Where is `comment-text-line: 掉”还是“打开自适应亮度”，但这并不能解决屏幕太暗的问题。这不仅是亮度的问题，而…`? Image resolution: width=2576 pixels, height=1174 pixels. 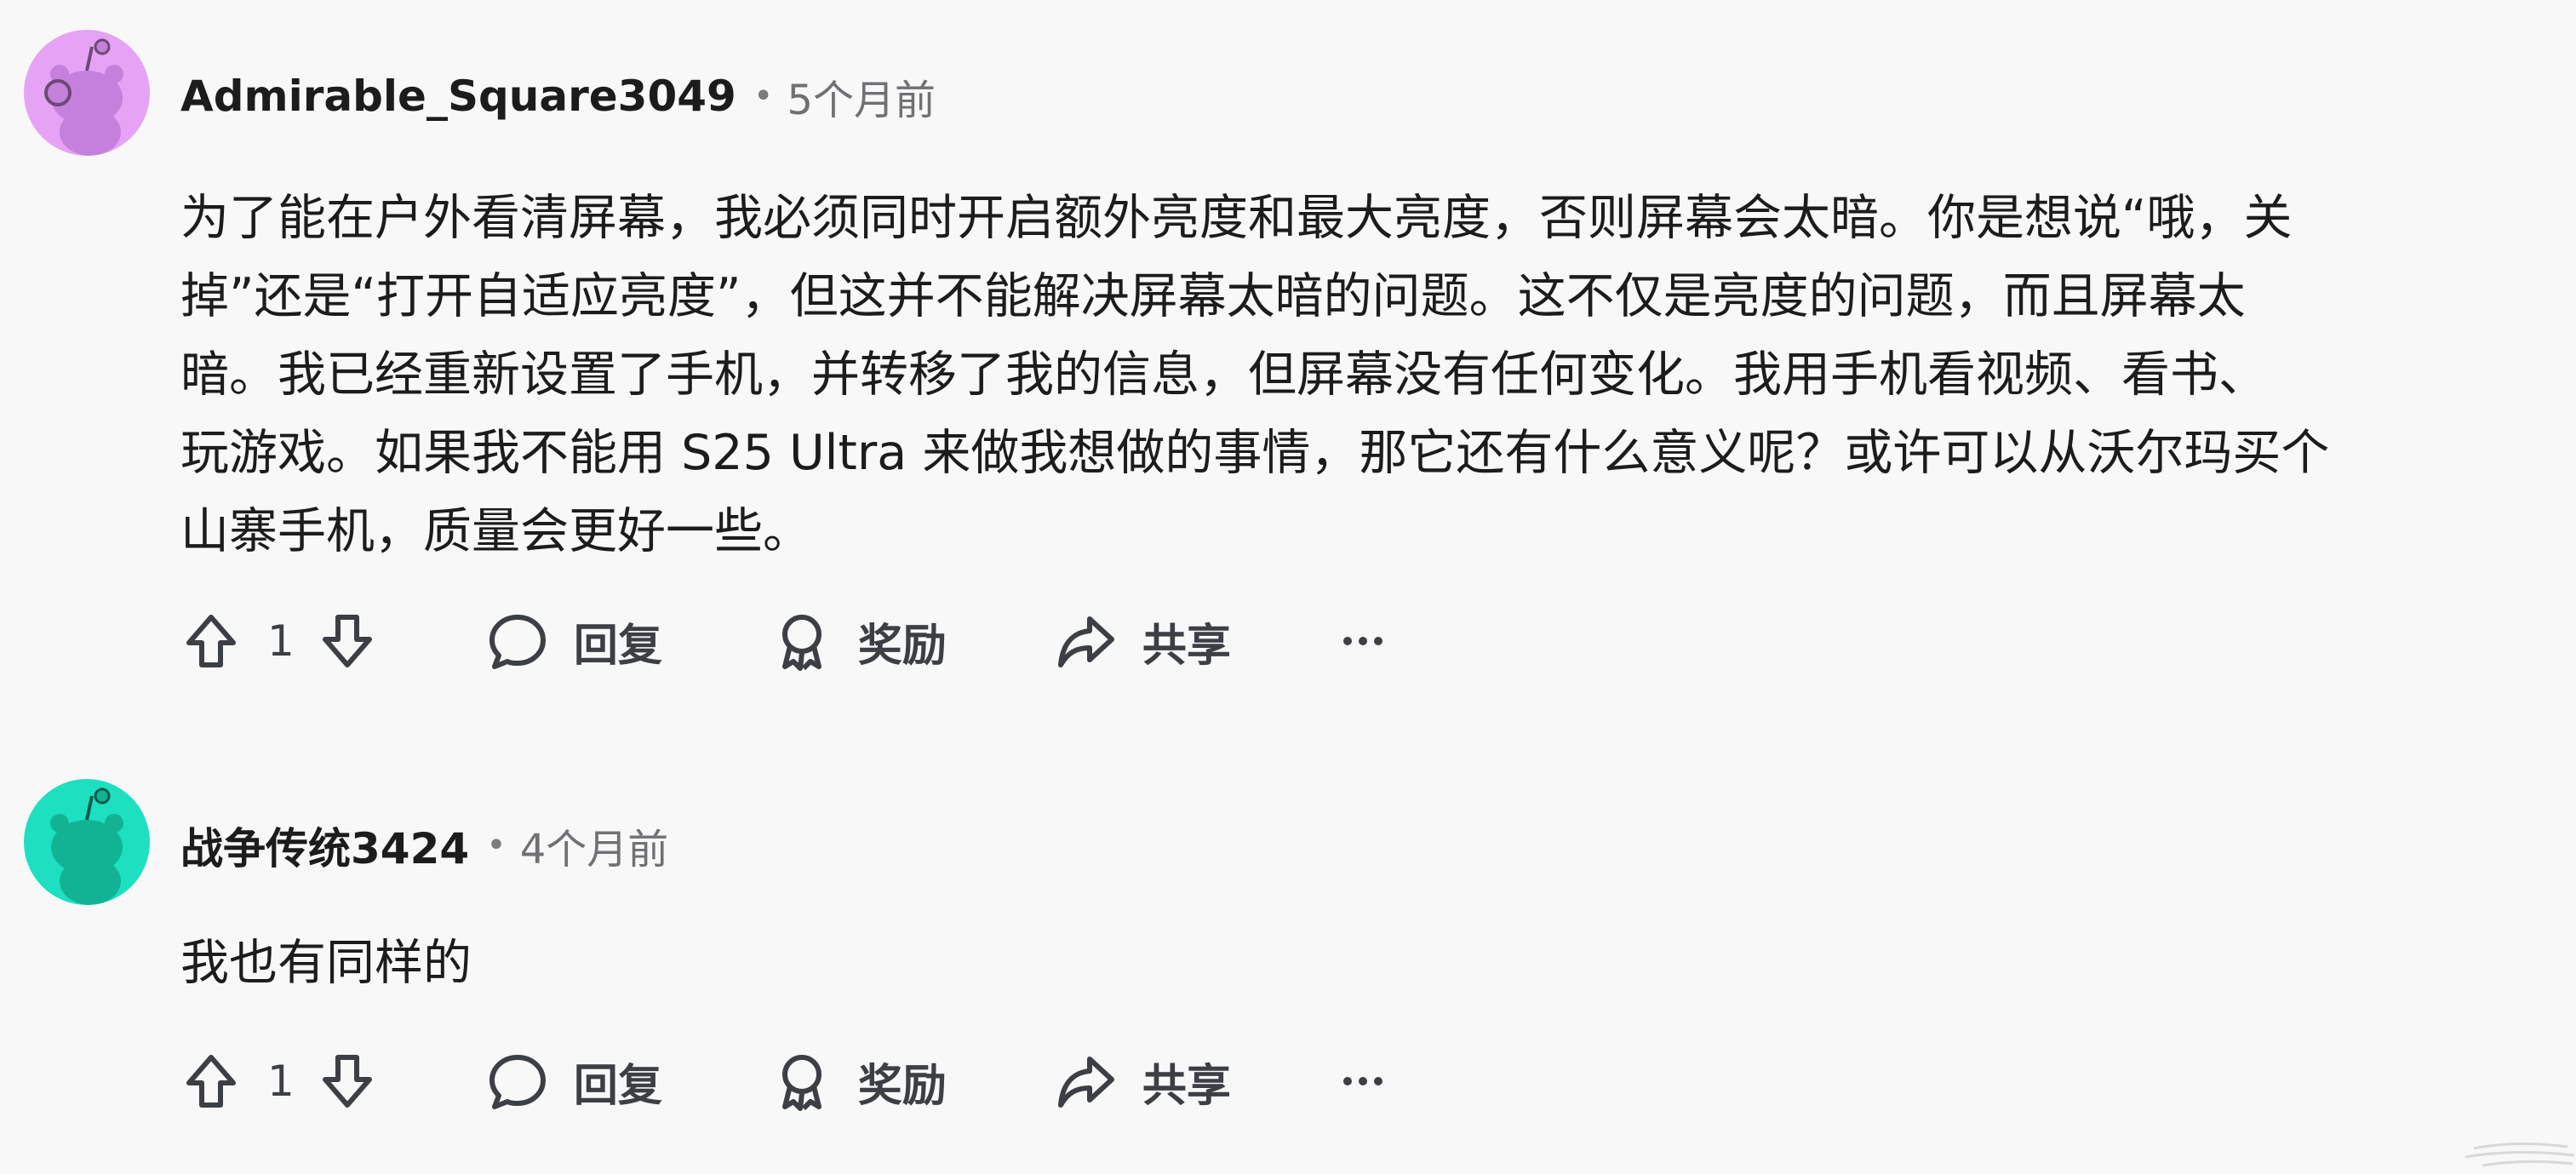
comment-text-line: 掉”还是“打开自适应亮度”，但这并不能解决屏幕太暗的问题。这不仅是亮度的问题，而… is located at coordinates (1213, 296).